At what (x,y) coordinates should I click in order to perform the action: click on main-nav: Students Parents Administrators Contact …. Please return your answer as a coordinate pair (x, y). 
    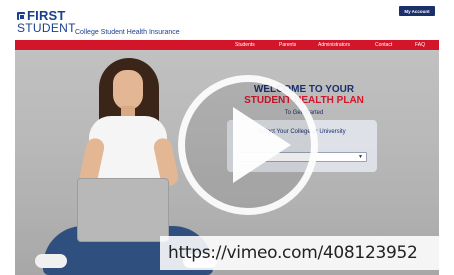
    Looking at the image, I should click on (227, 45).